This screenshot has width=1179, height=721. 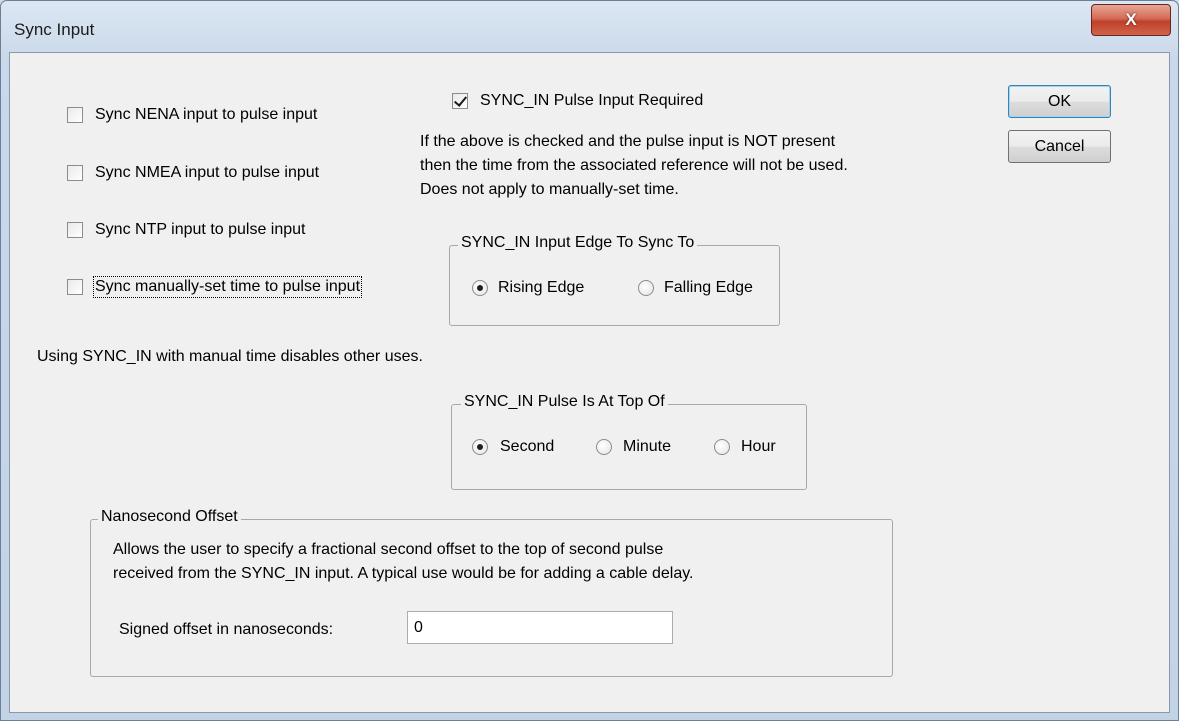 What do you see at coordinates (75, 287) in the screenshot?
I see `checkbox-sync-manual` at bounding box center [75, 287].